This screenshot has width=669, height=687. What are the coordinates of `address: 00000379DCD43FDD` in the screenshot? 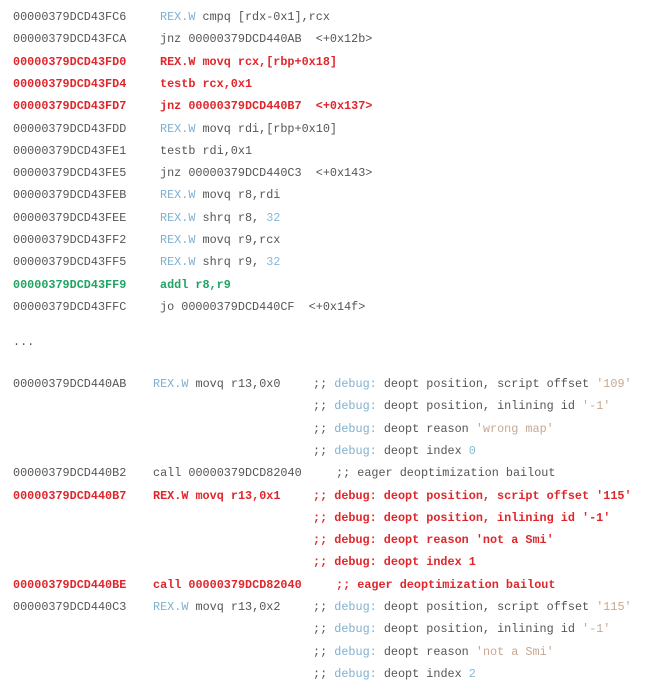 It's located at (70, 128).